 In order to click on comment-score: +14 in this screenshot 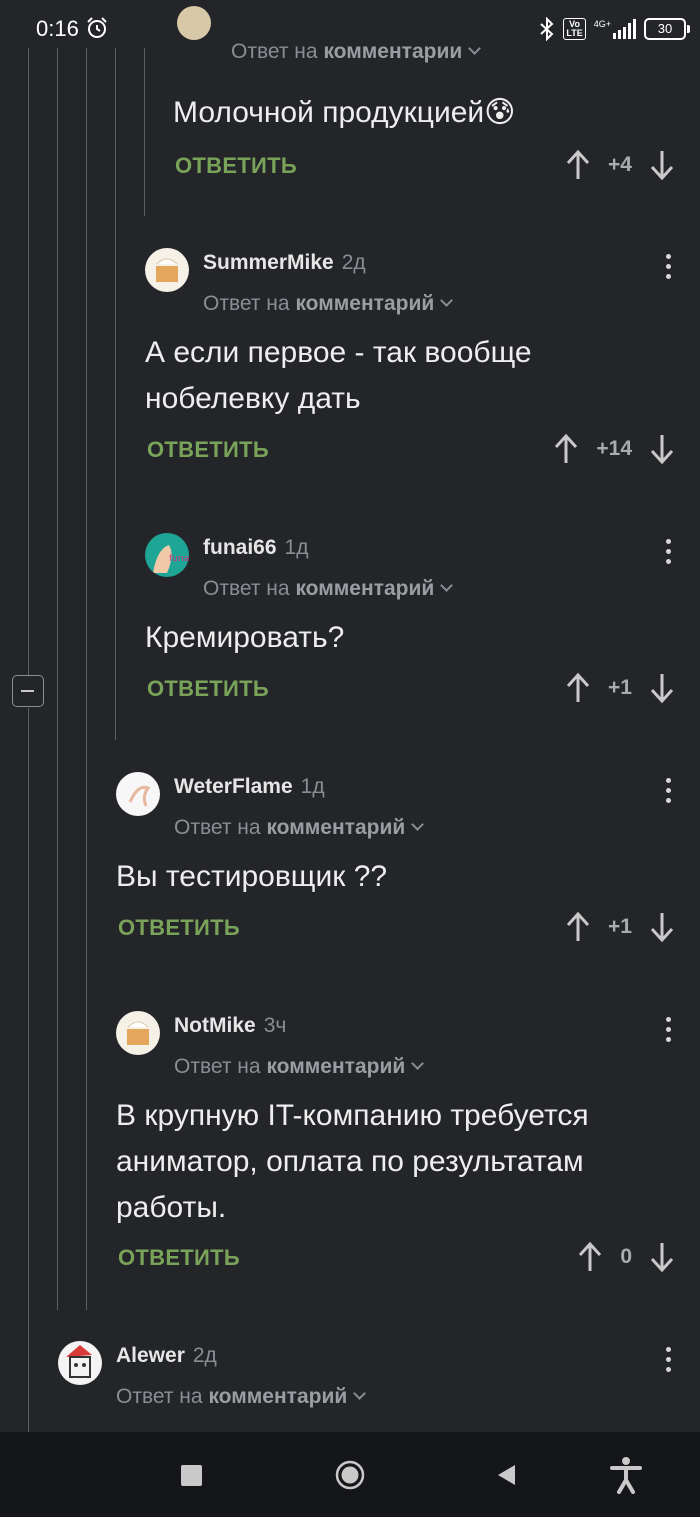, I will do `click(614, 448)`.